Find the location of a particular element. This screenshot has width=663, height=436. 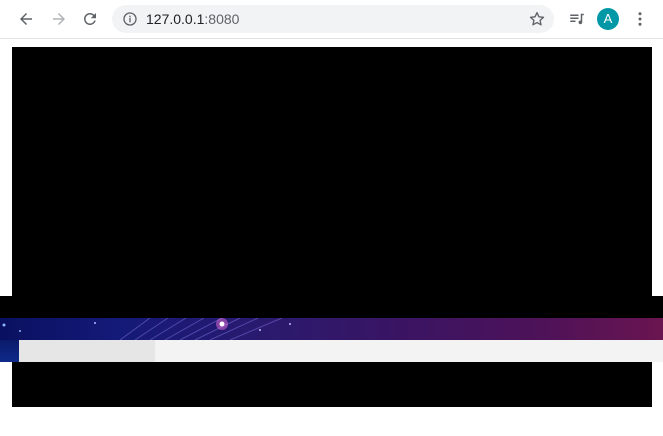

reload-button is located at coordinates (90, 19).